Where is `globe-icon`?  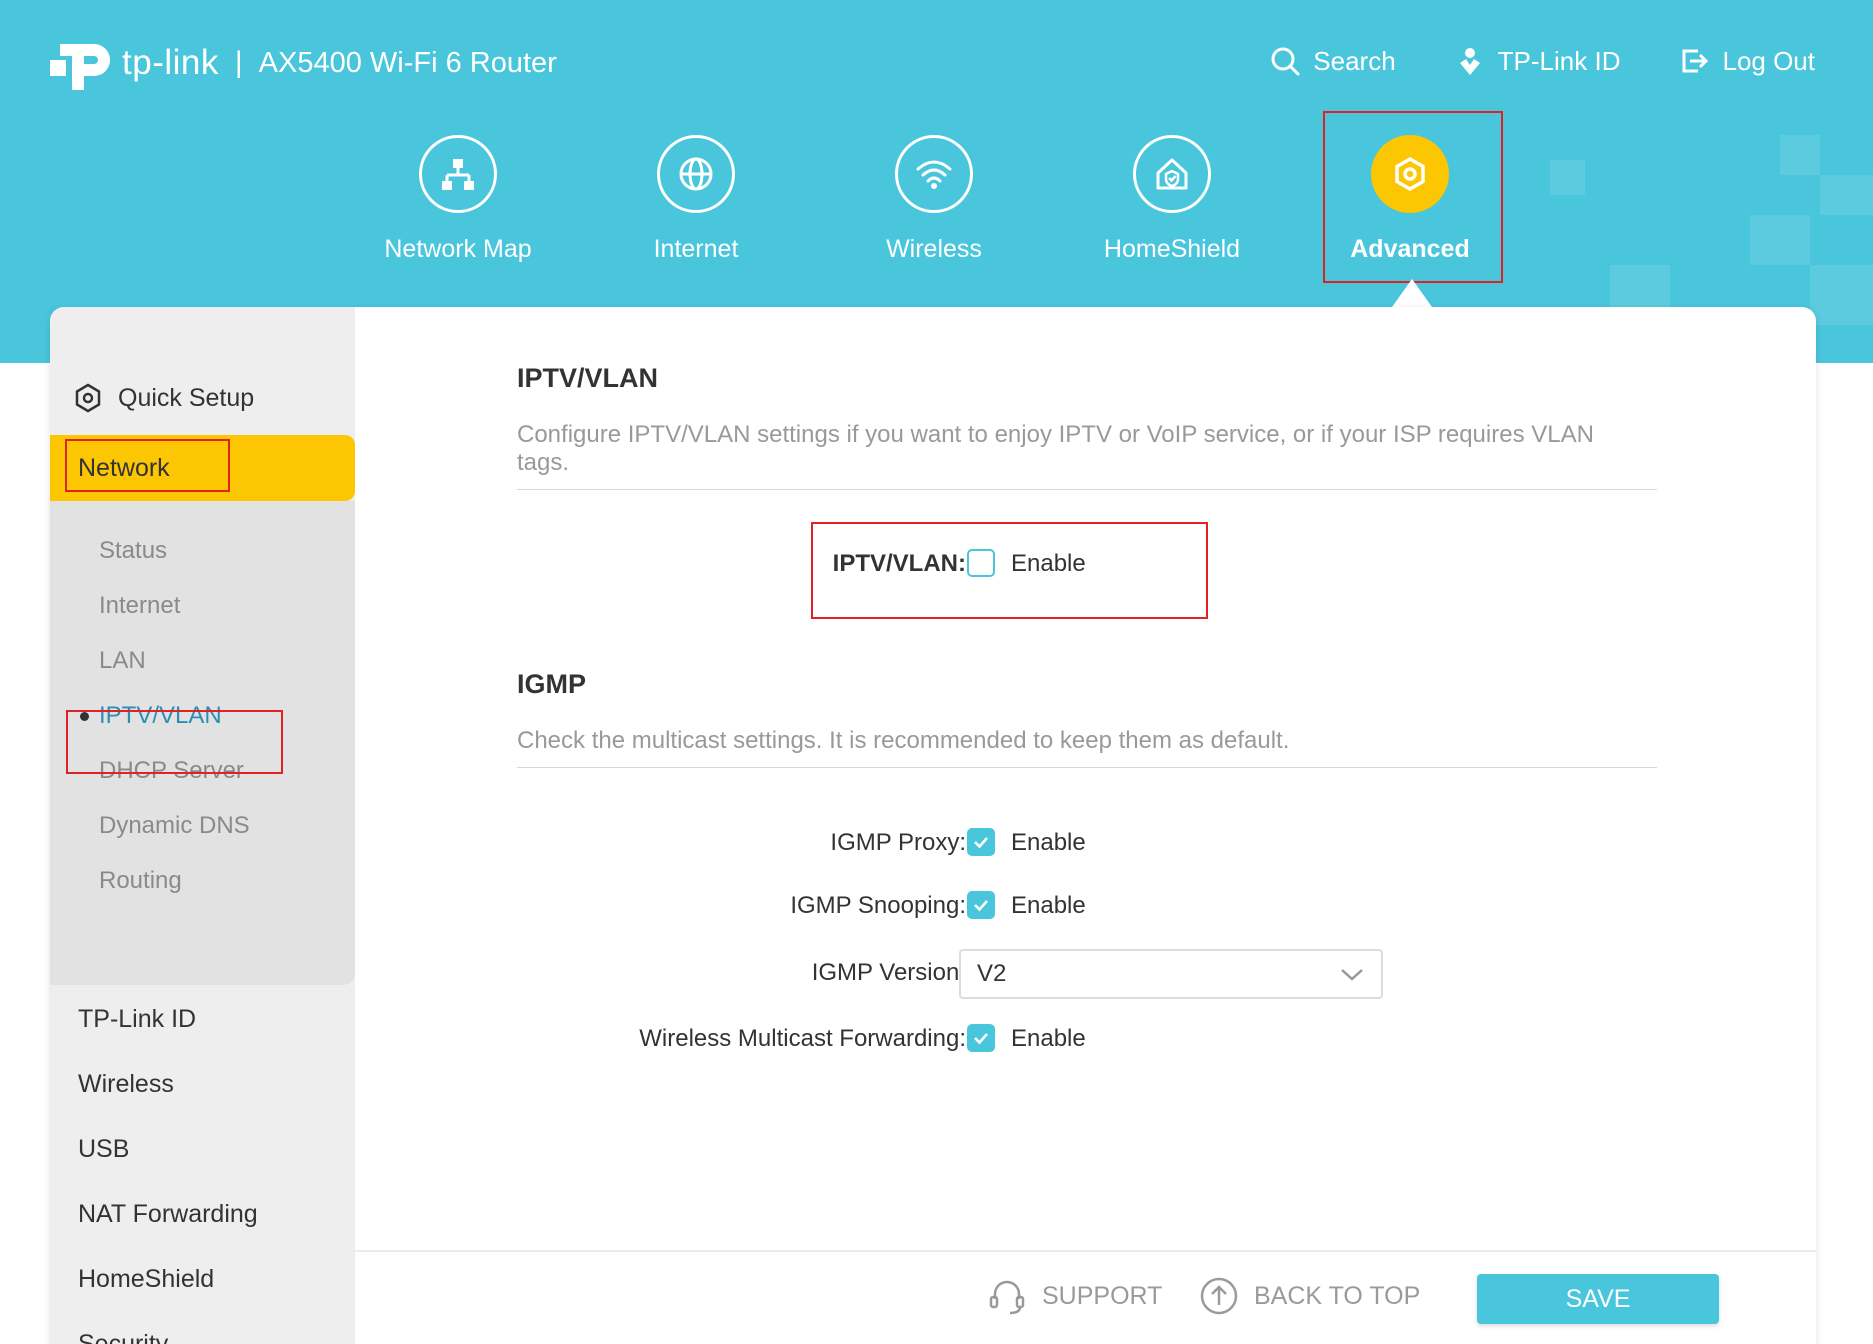
globe-icon is located at coordinates (696, 174).